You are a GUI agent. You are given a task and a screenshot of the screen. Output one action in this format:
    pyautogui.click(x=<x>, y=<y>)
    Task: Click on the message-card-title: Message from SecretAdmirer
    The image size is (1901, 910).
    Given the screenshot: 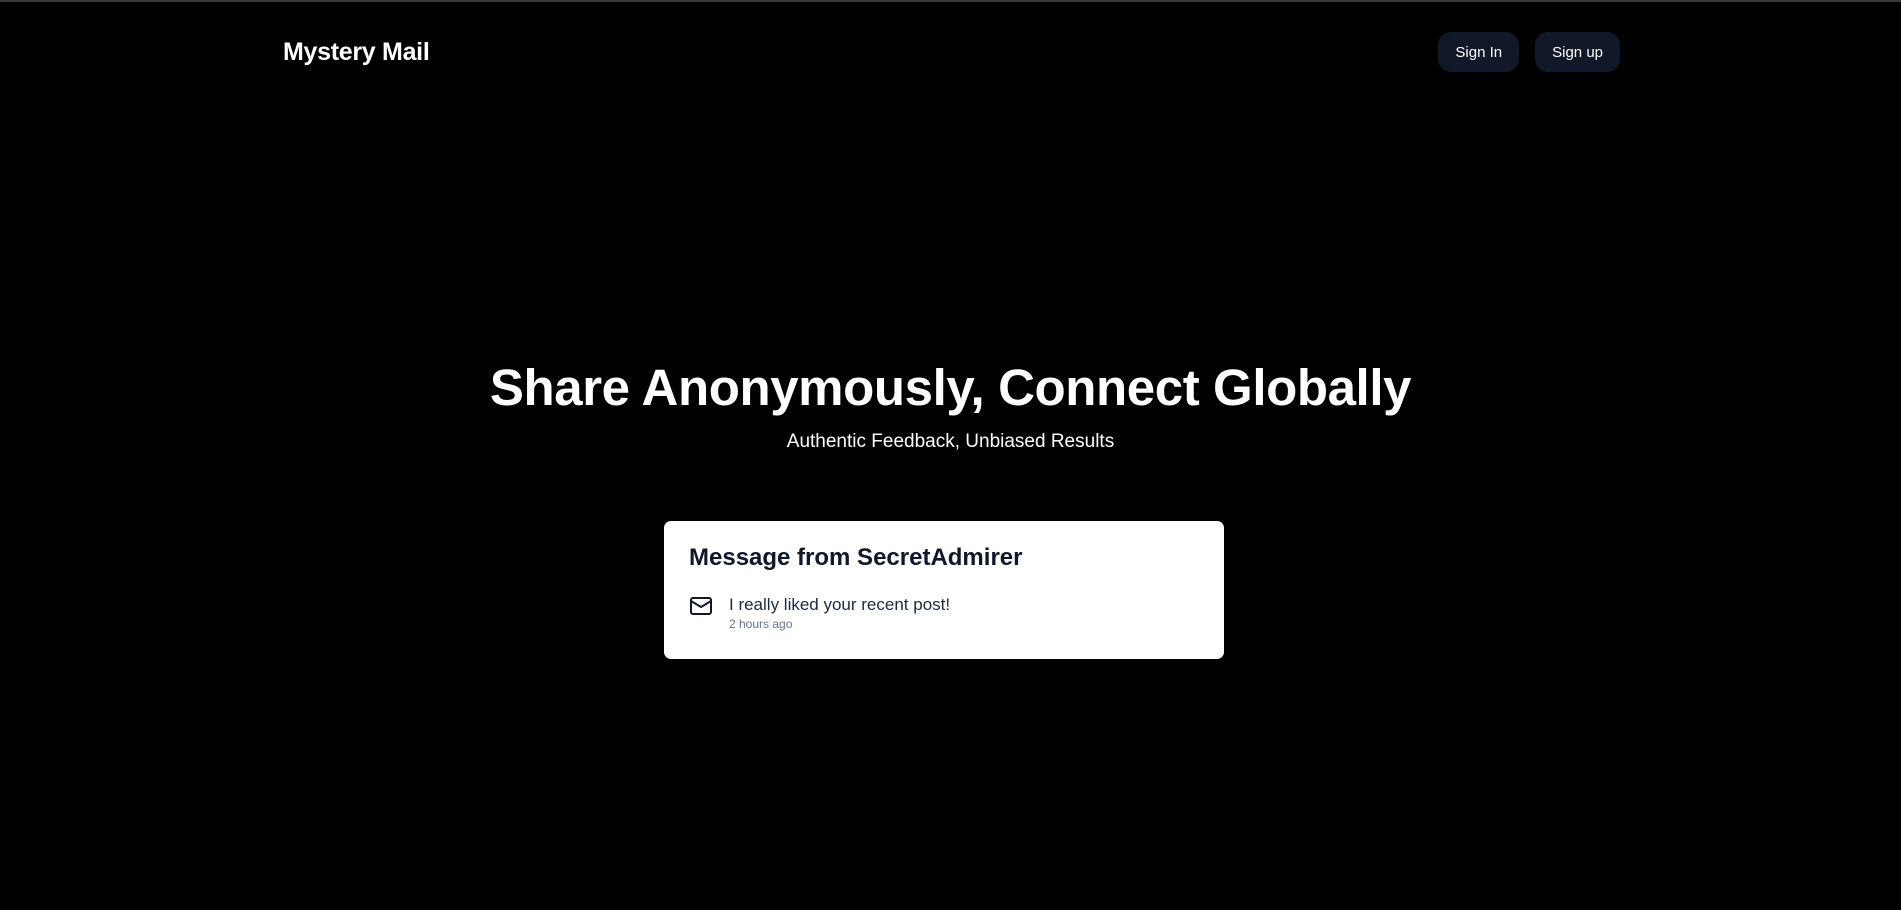 What is the action you would take?
    pyautogui.click(x=856, y=557)
    